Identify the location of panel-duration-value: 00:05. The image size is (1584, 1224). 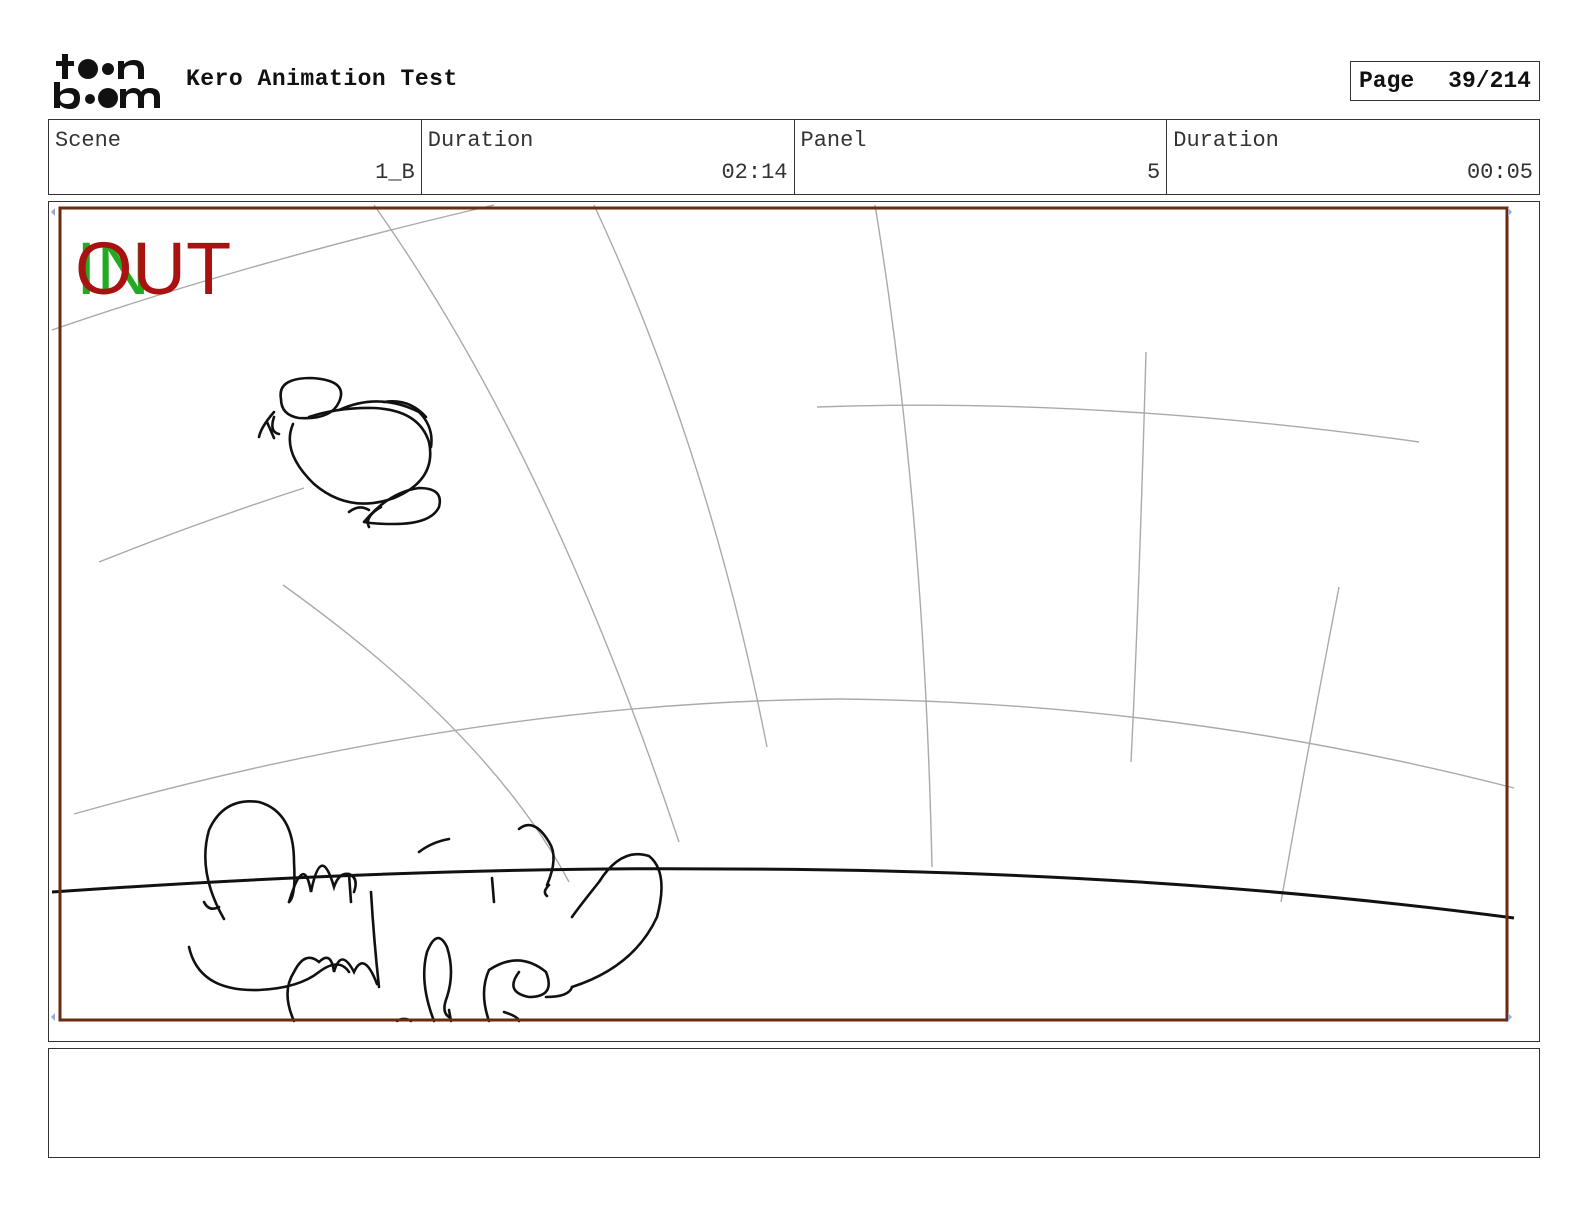
(1499, 172).